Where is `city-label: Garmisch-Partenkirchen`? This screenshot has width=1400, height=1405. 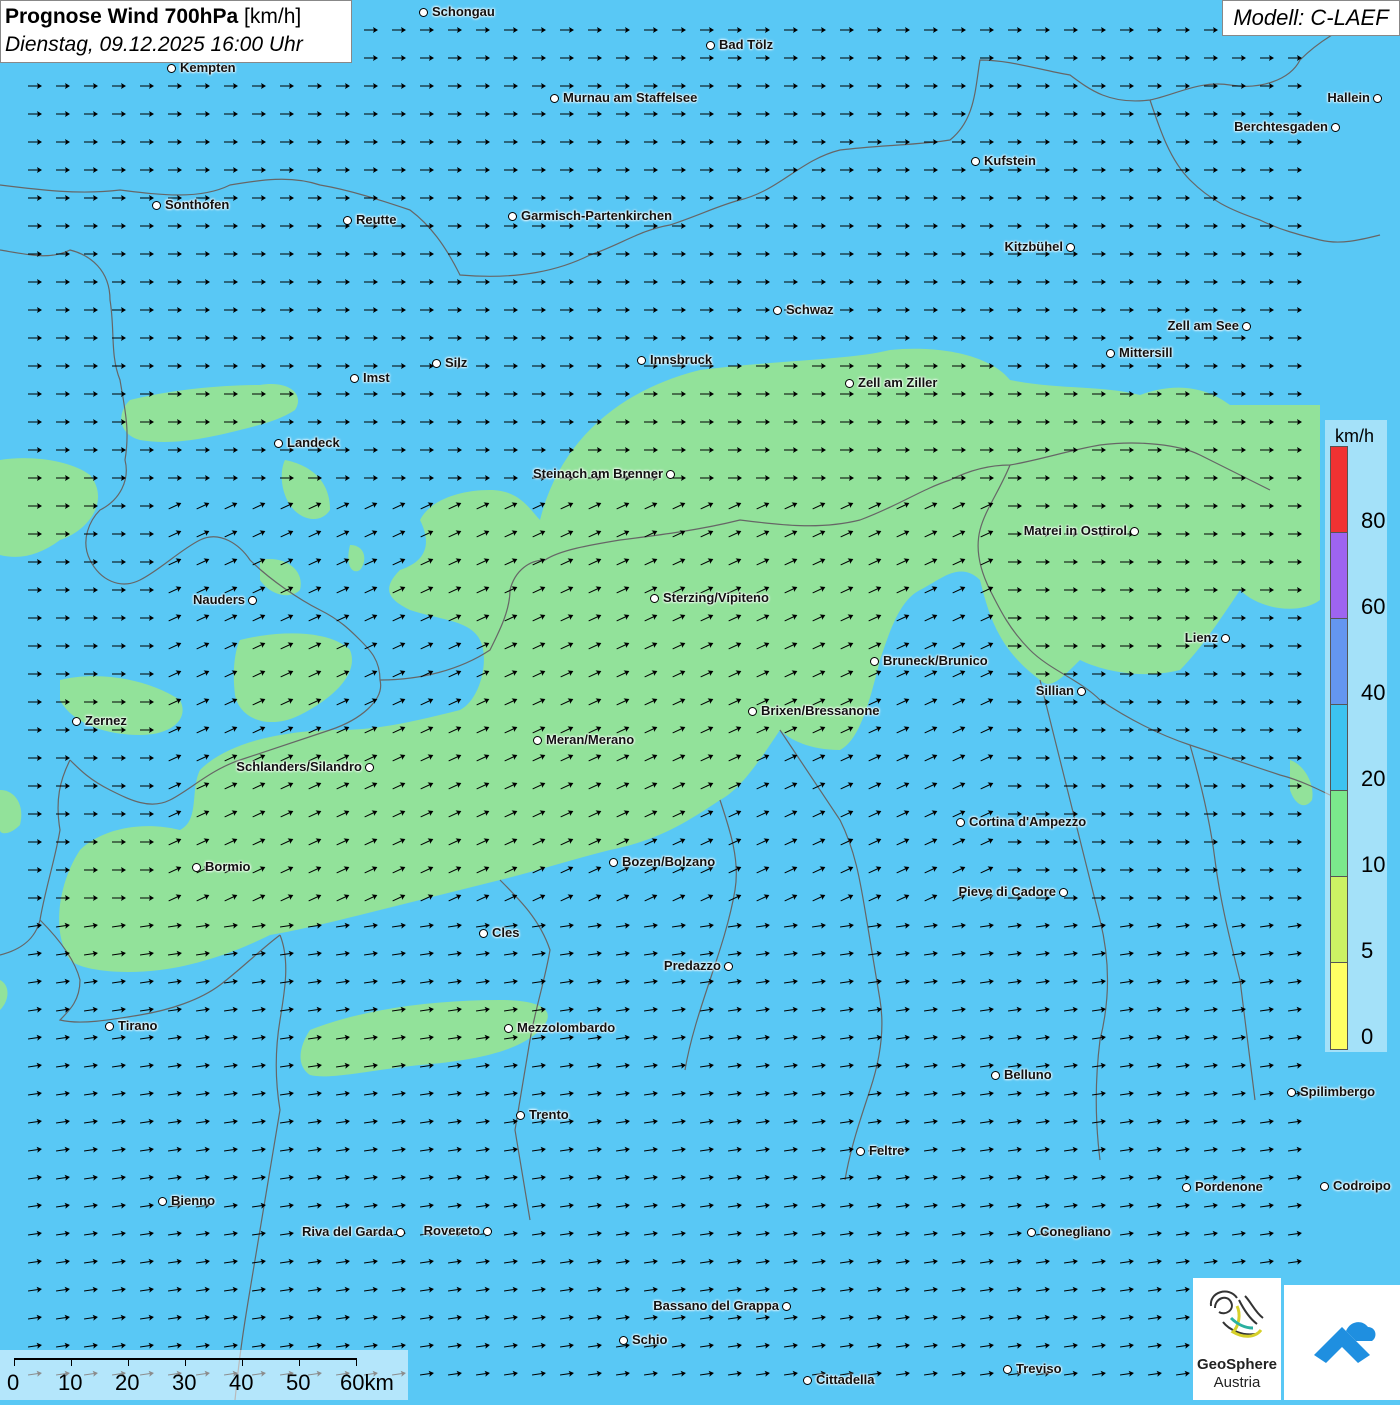 city-label: Garmisch-Partenkirchen is located at coordinates (597, 215).